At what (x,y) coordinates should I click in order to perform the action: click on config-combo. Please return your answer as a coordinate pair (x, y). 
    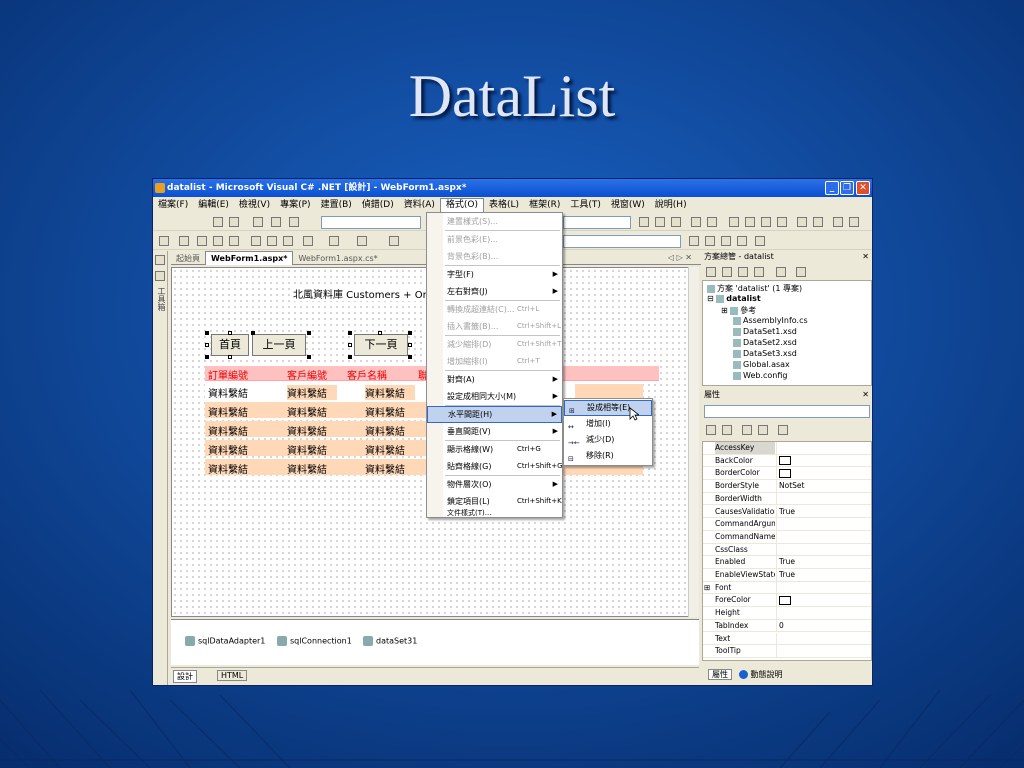
    Looking at the image, I should click on (622, 241).